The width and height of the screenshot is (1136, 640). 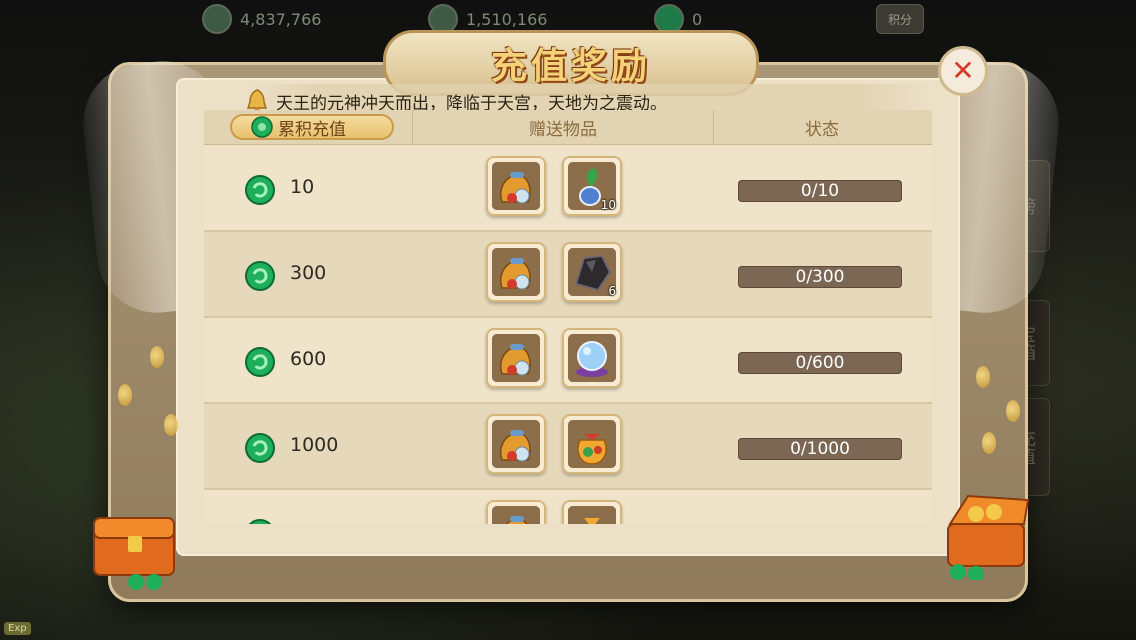 What do you see at coordinates (17, 628) in the screenshot?
I see `exp-badge: Exp` at bounding box center [17, 628].